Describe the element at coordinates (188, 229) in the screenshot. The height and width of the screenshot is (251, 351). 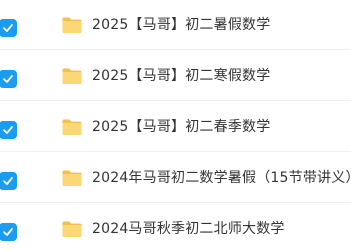
I see `file-name: 2024马哥秋季初二北师大数学` at that location.